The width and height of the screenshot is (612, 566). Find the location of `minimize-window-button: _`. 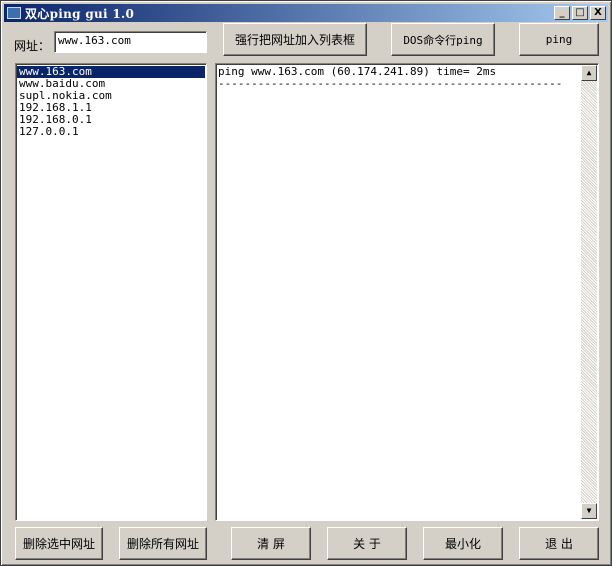

minimize-window-button: _ is located at coordinates (562, 13).